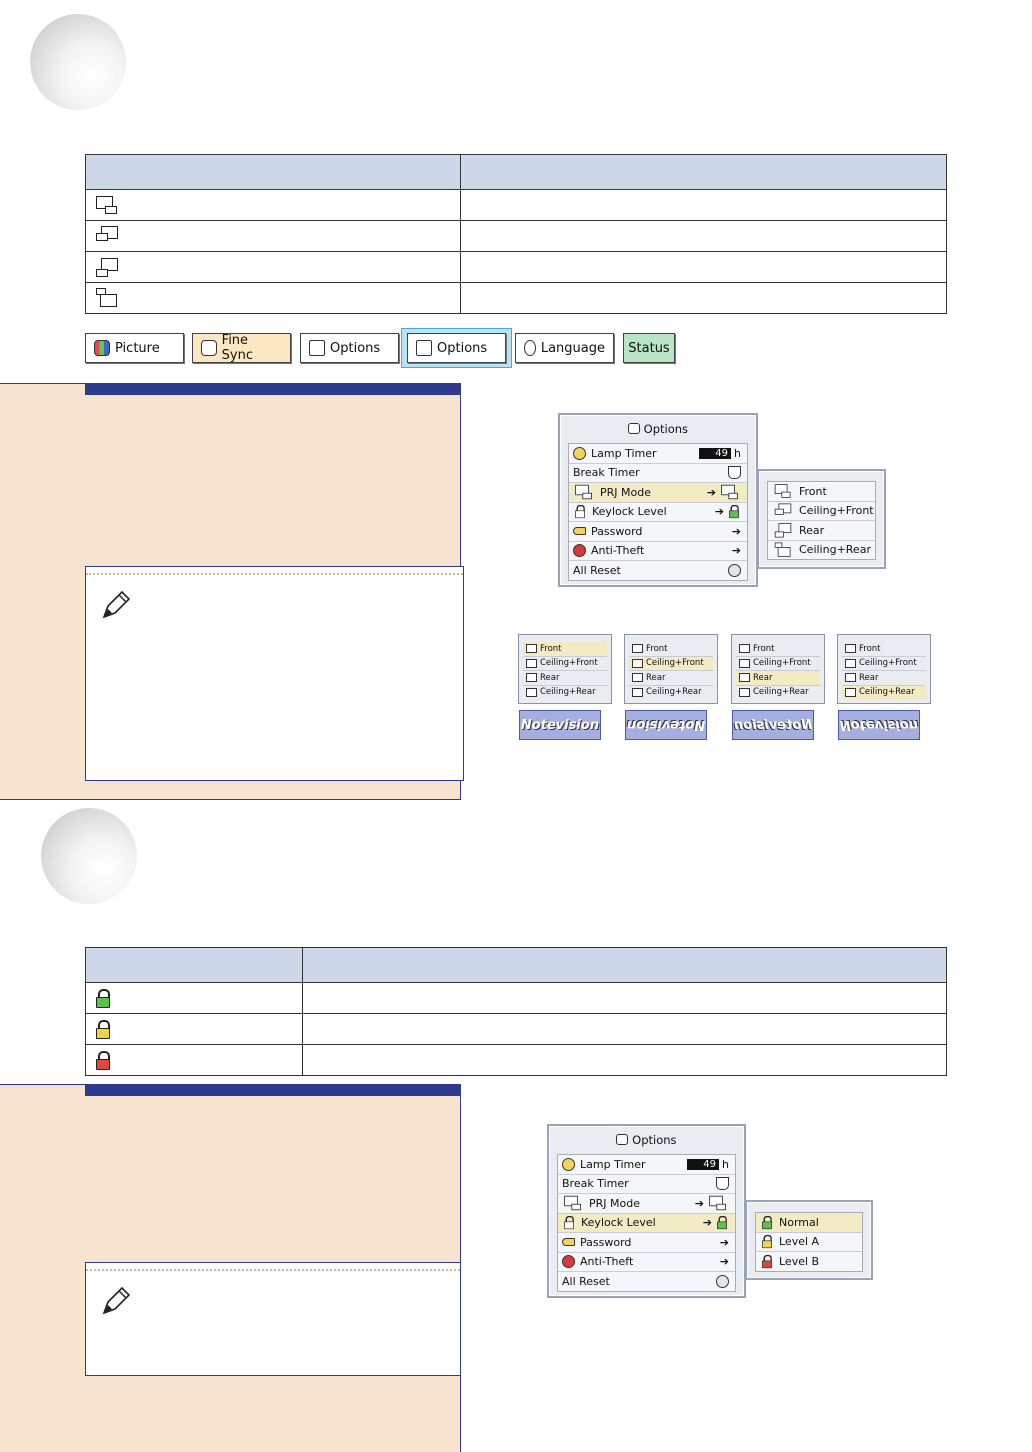  I want to click on tab-picture: Picture, so click(134, 348).